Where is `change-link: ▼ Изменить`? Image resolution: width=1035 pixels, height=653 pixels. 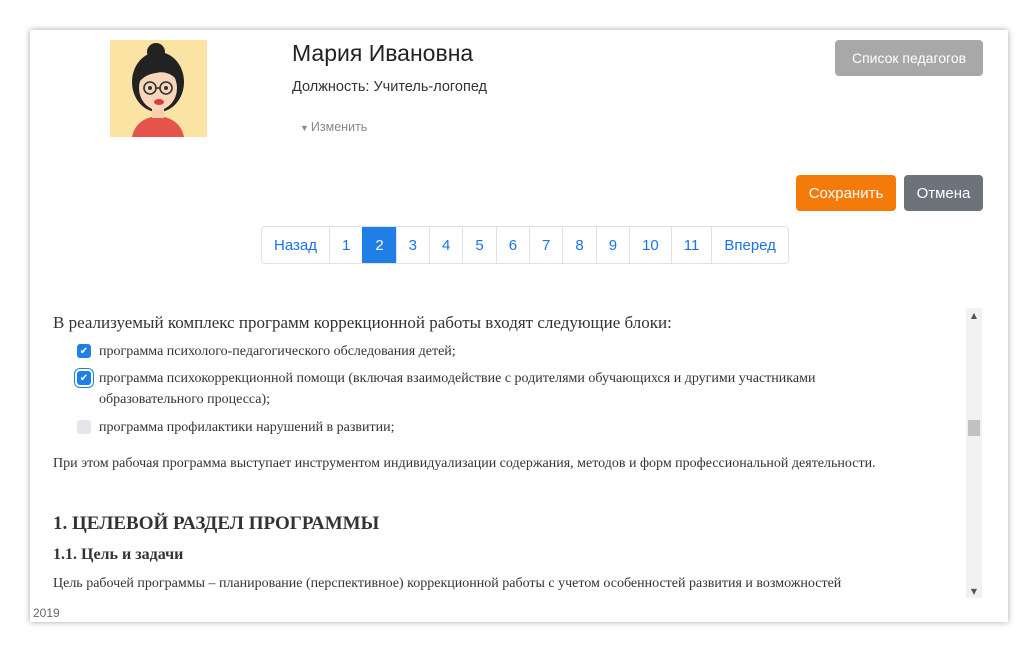 change-link: ▼ Изменить is located at coordinates (333, 127).